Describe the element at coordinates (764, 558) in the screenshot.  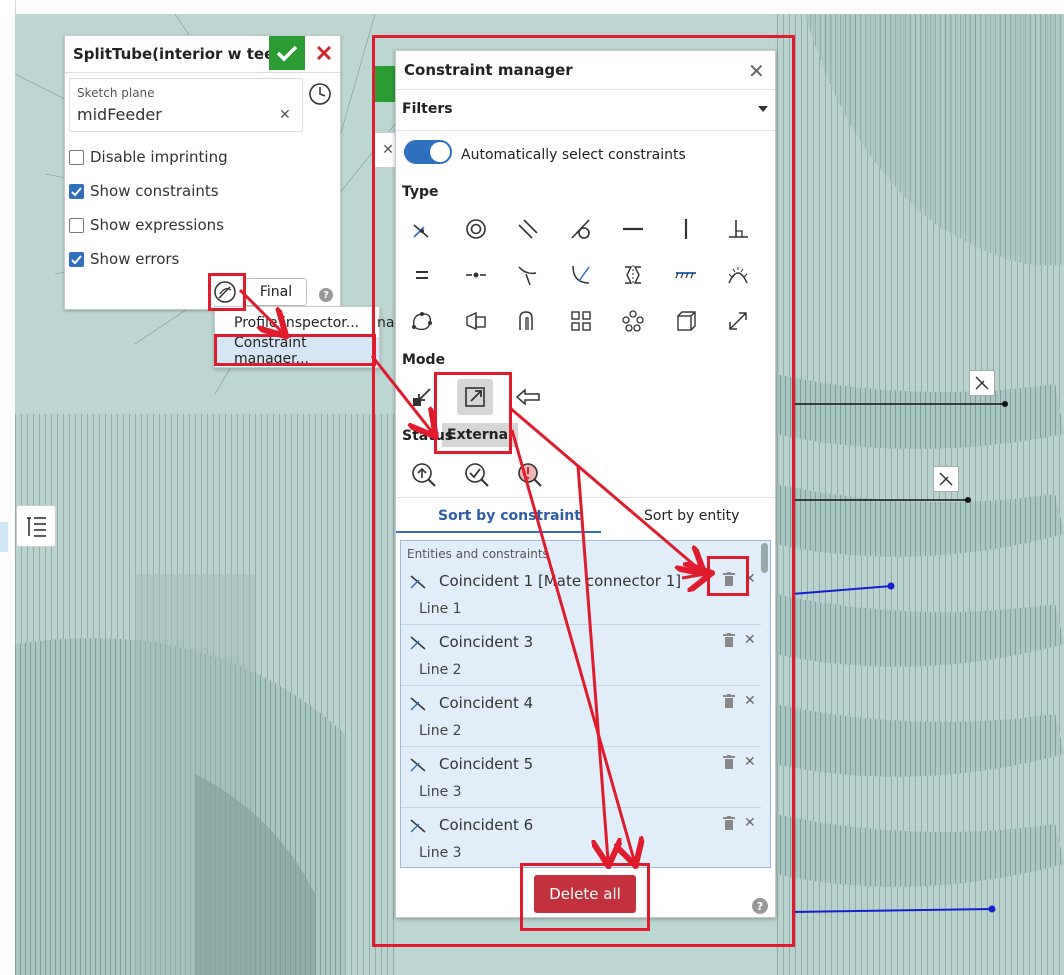
I see `list-scrollbar` at that location.